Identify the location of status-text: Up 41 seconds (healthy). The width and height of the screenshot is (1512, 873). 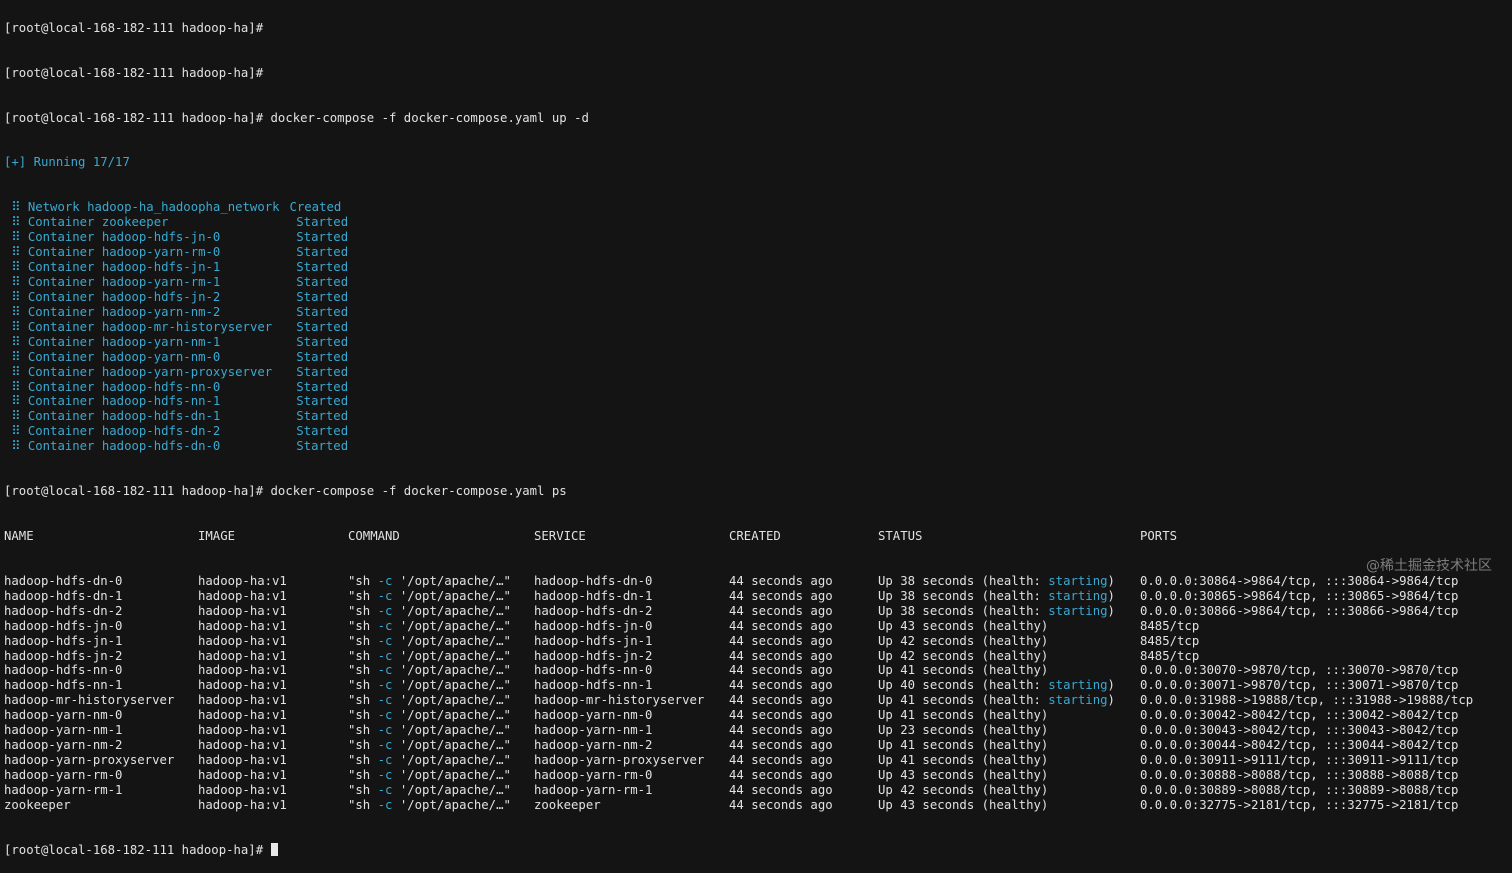
(963, 715).